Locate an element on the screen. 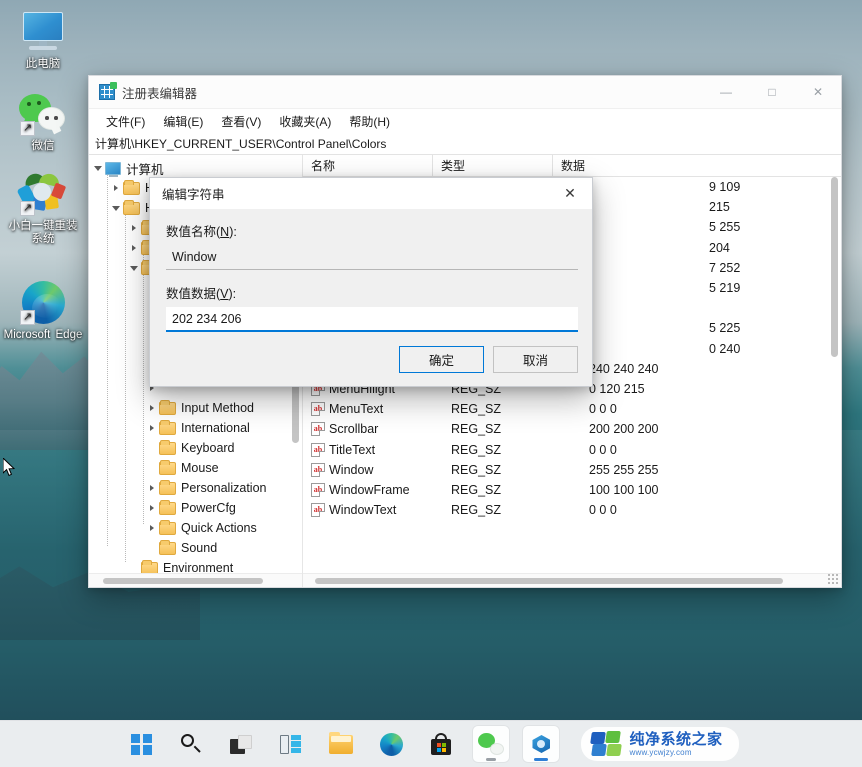 This screenshot has height=767, width=862. desktop-icon-edge: ↗ Microsoft Edge is located at coordinates (43, 309).